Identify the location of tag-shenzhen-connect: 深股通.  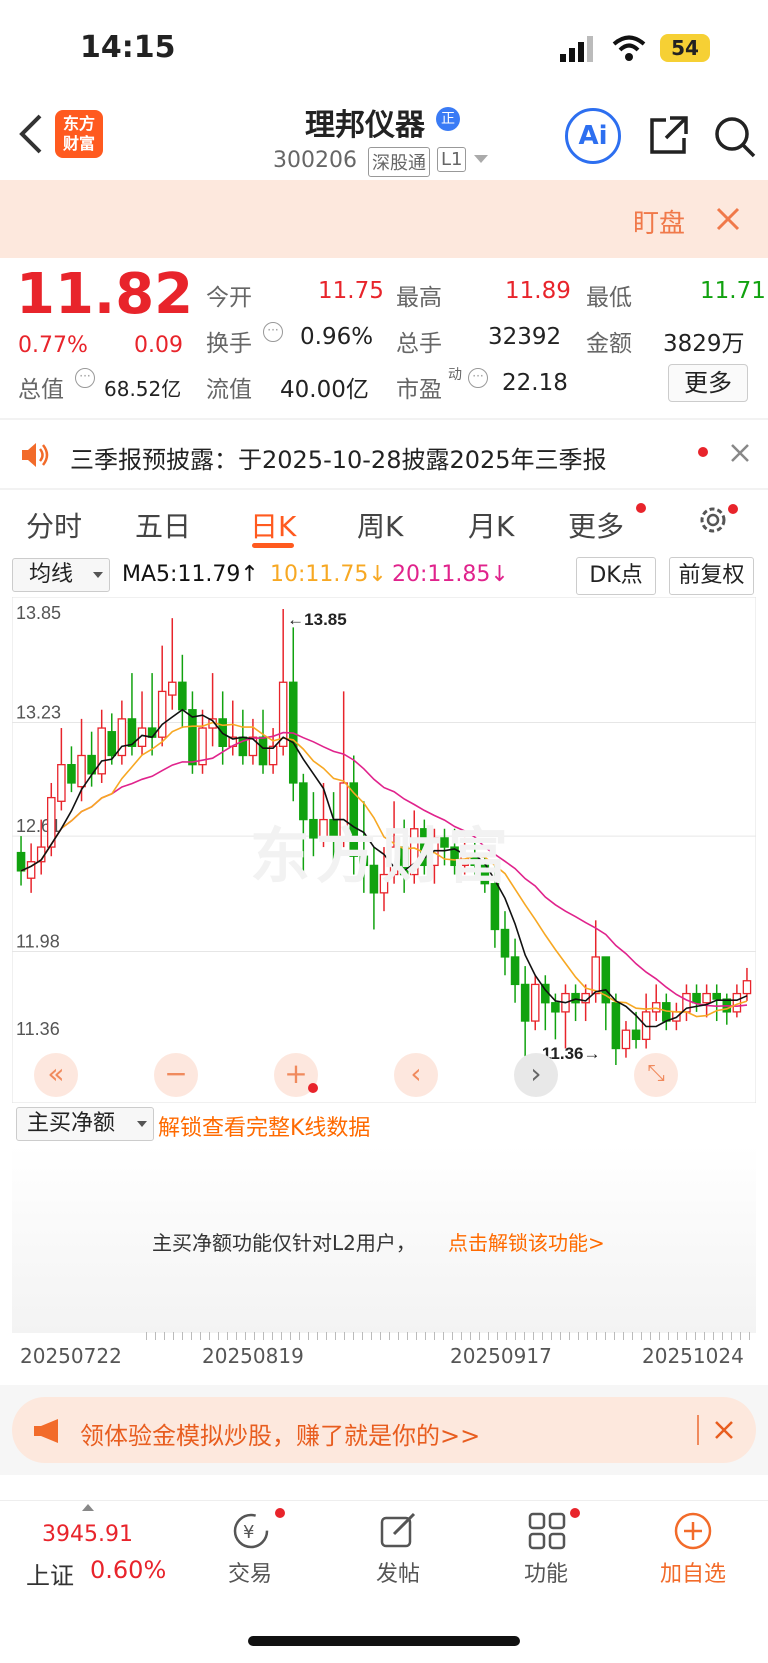
(399, 162).